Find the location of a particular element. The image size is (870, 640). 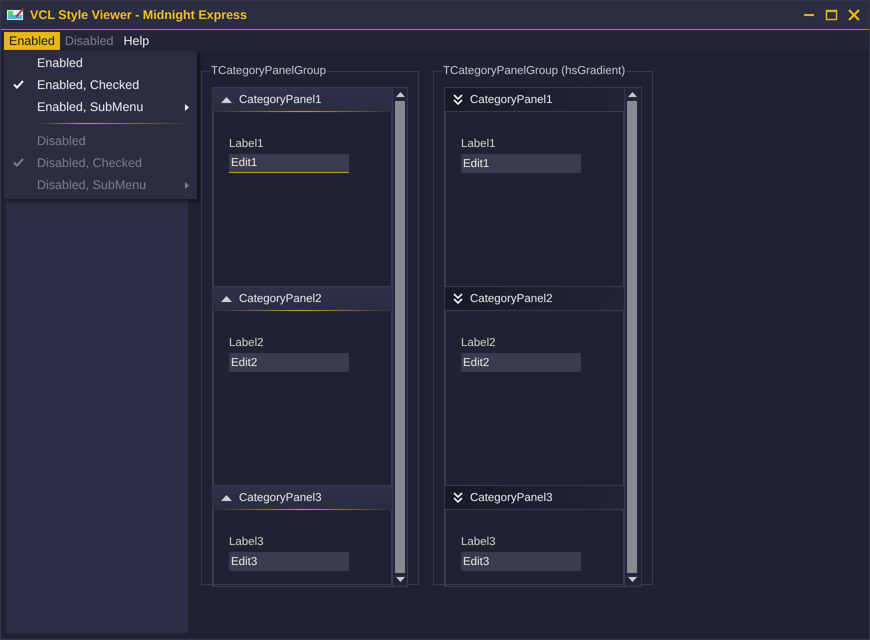

close-icon is located at coordinates (854, 15).